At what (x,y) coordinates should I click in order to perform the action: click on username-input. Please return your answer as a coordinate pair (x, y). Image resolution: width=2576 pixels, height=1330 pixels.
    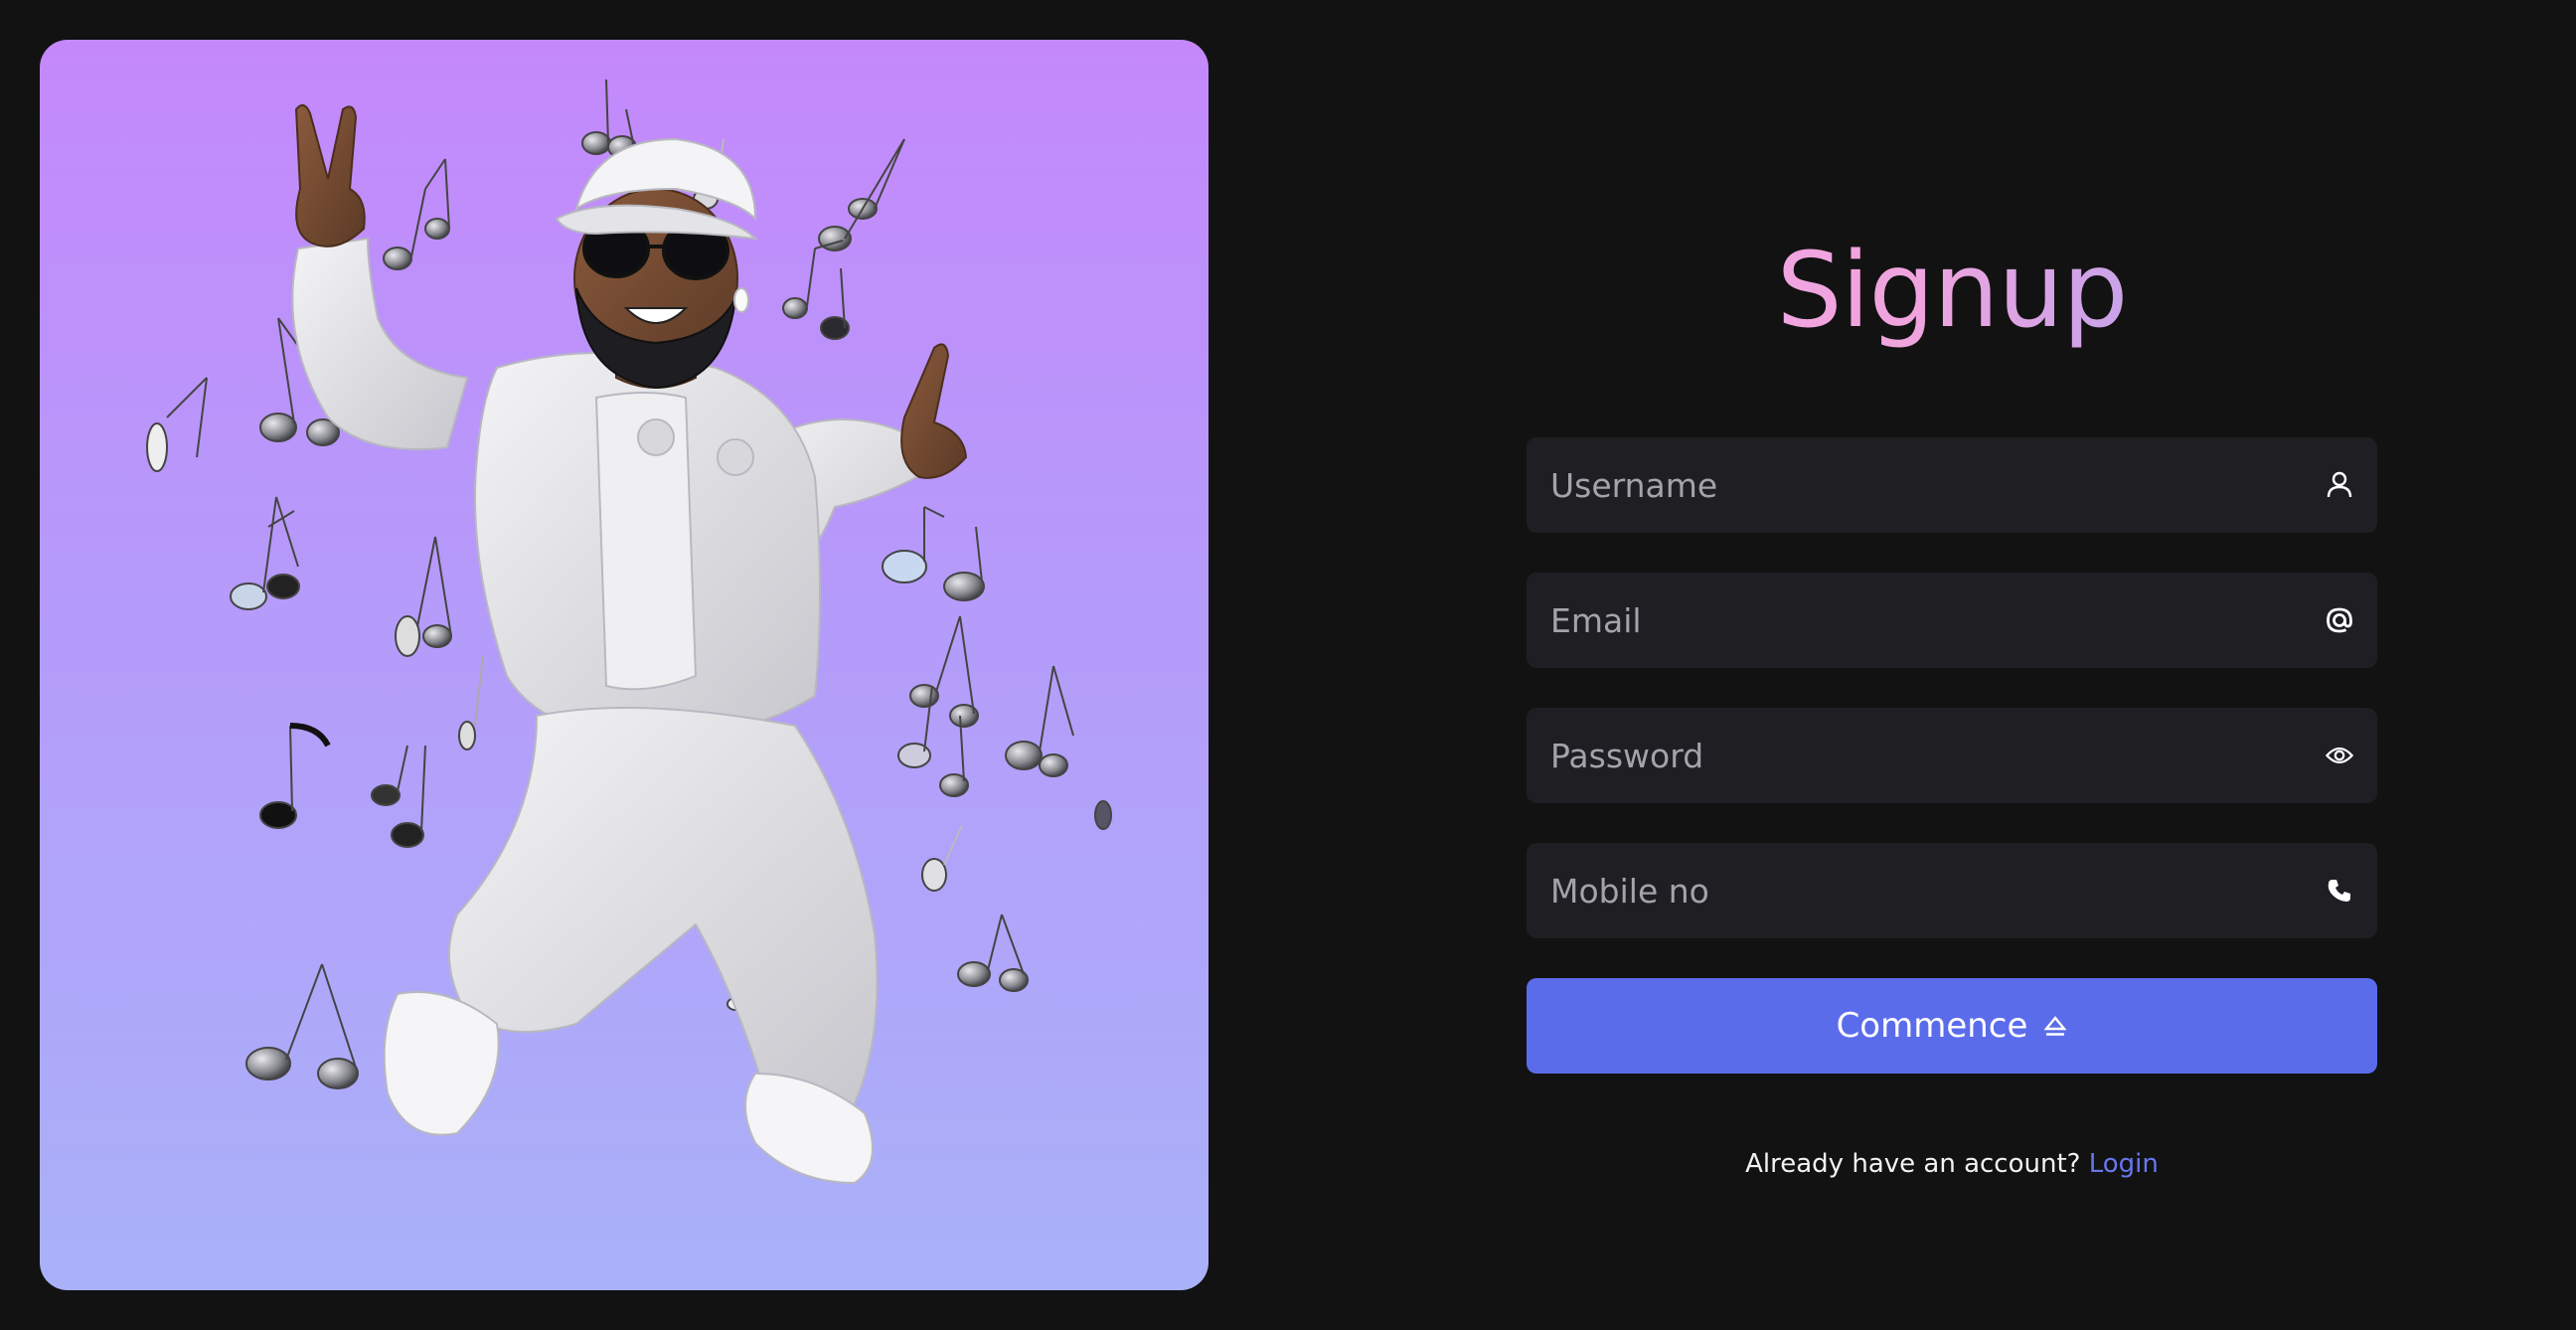
    Looking at the image, I should click on (1914, 485).